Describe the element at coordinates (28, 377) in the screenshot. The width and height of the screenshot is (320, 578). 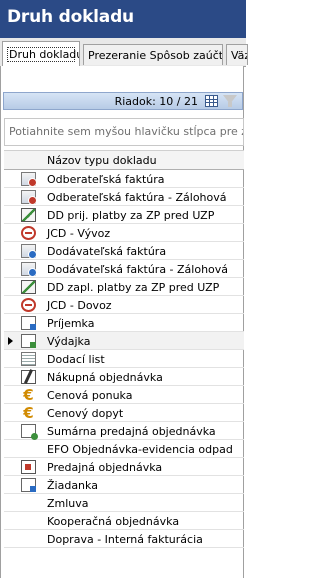
I see `order-icon` at that location.